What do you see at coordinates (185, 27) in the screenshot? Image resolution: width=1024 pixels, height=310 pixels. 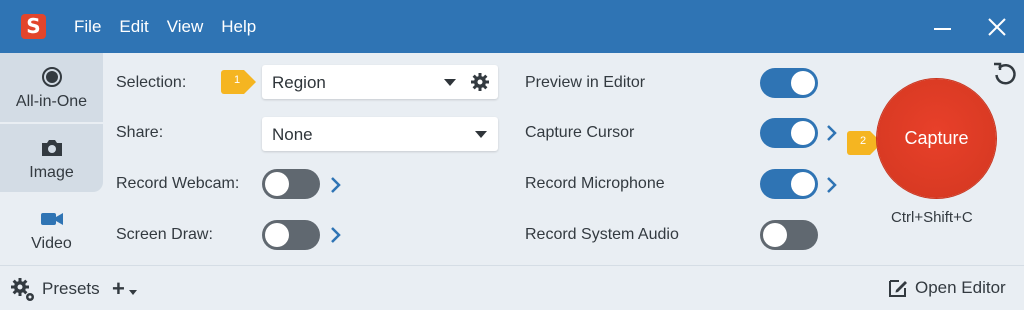 I see `menu-view: View` at bounding box center [185, 27].